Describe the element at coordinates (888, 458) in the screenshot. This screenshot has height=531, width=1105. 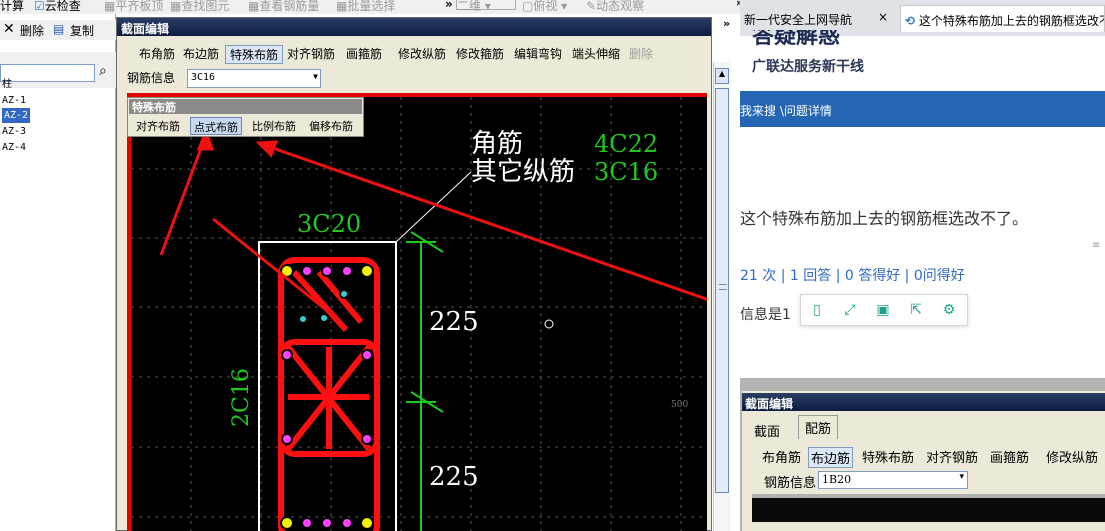
I see `embedded-btn-special: 特殊布筋` at that location.